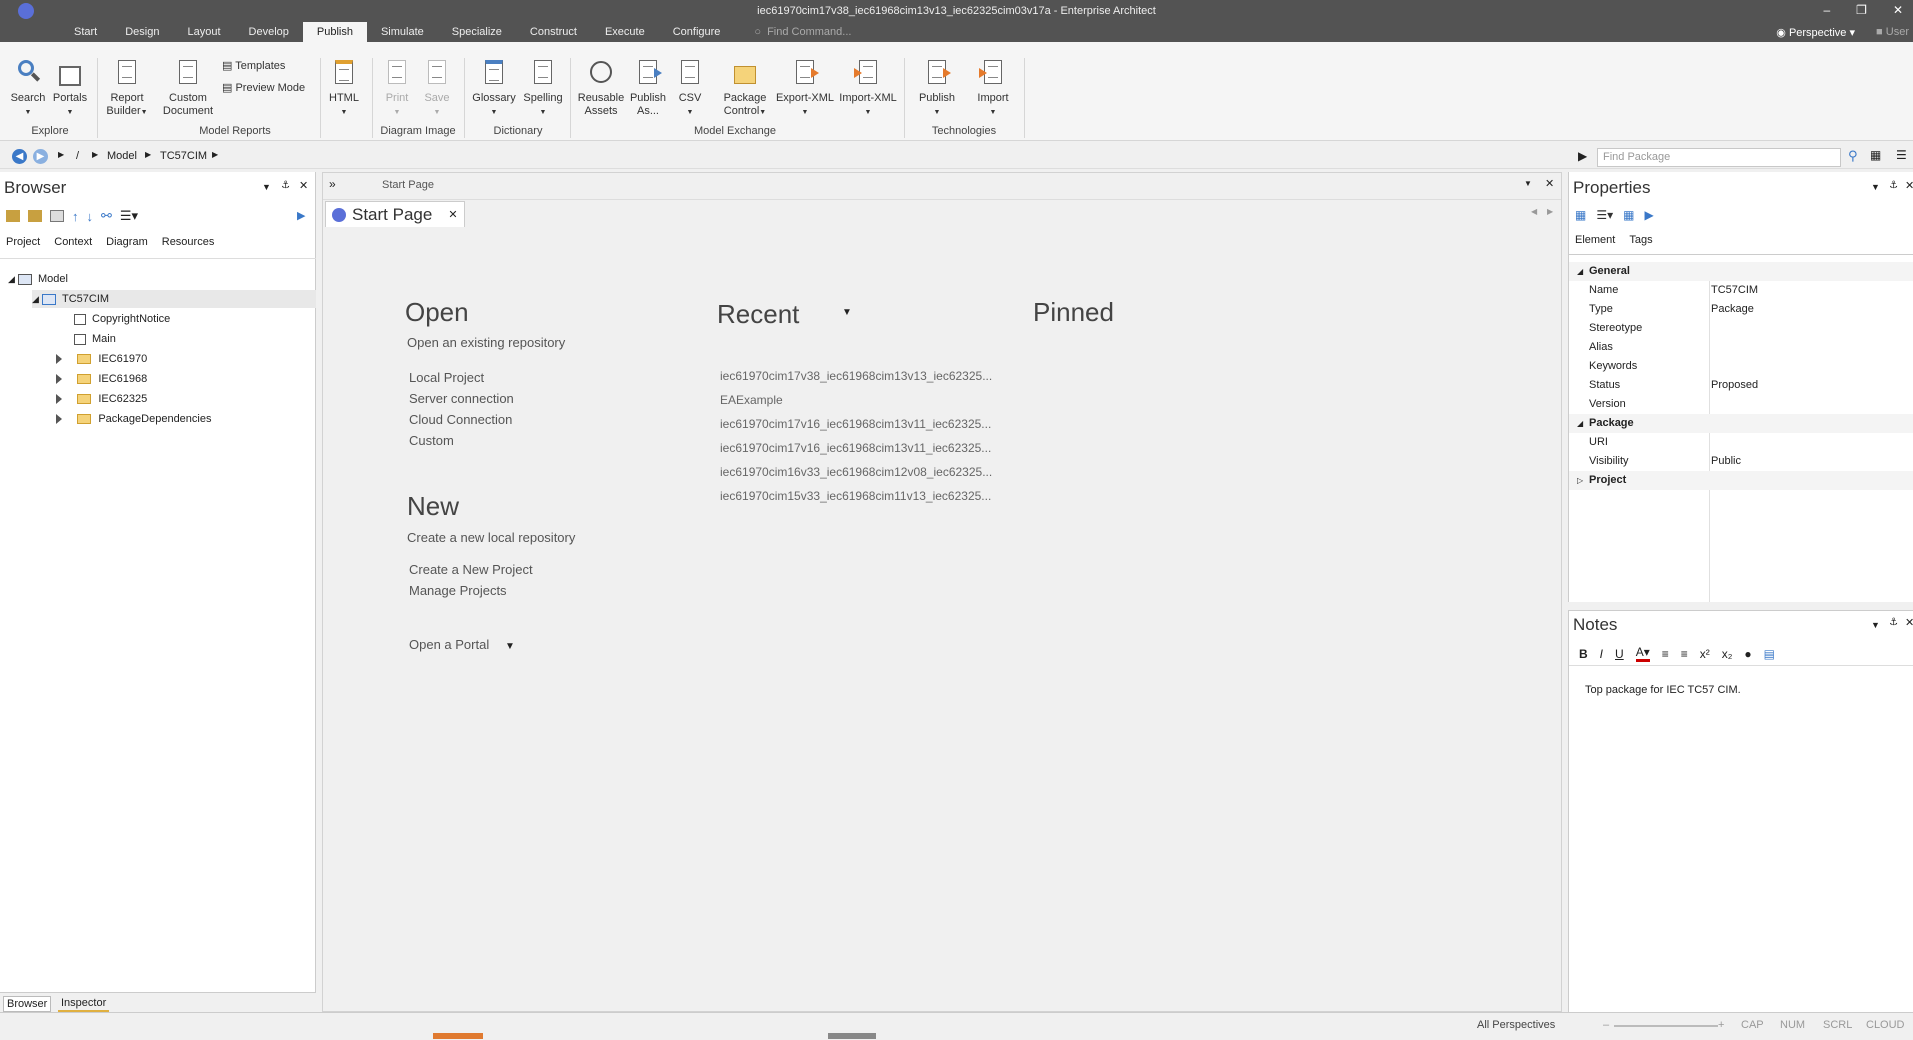 The height and width of the screenshot is (1040, 1913). What do you see at coordinates (13, 216) in the screenshot?
I see `new-package-icon` at bounding box center [13, 216].